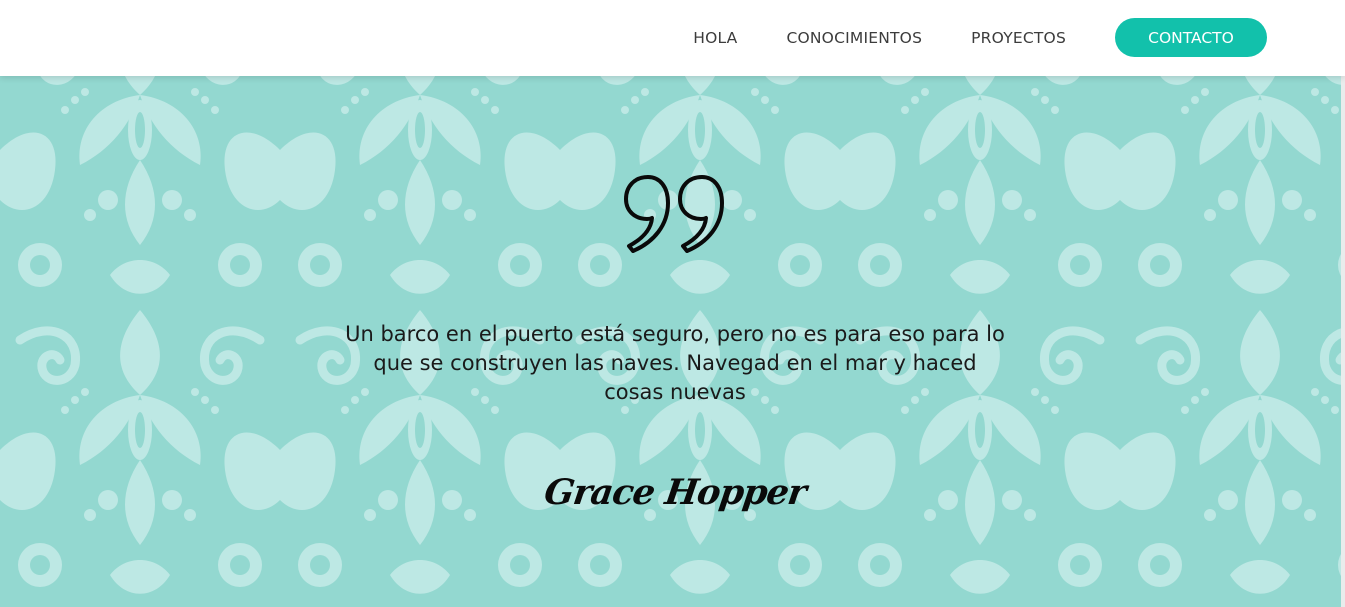 Image resolution: width=1345 pixels, height=607 pixels. I want to click on scrollbar-track, so click(1343, 303).